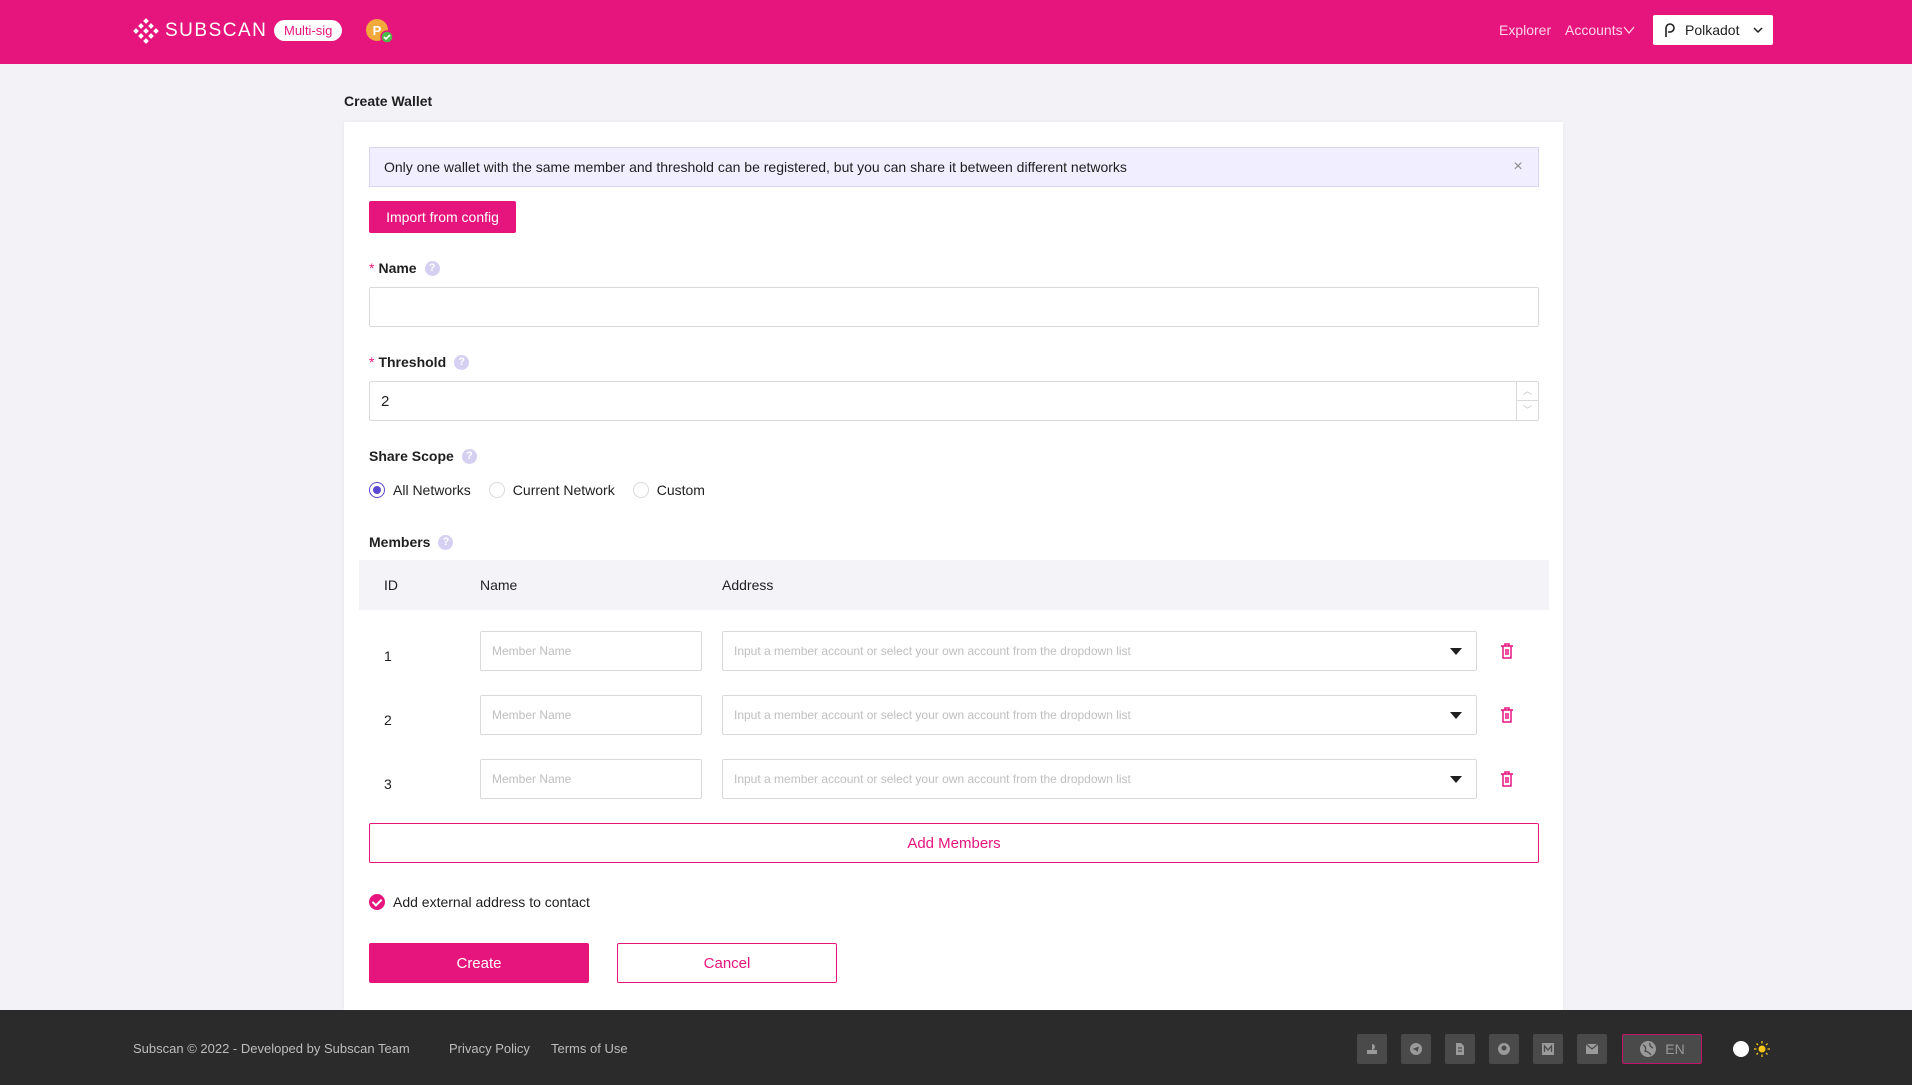 The height and width of the screenshot is (1085, 1912). What do you see at coordinates (1525, 30) in the screenshot?
I see `nav-explorer: Explorer` at bounding box center [1525, 30].